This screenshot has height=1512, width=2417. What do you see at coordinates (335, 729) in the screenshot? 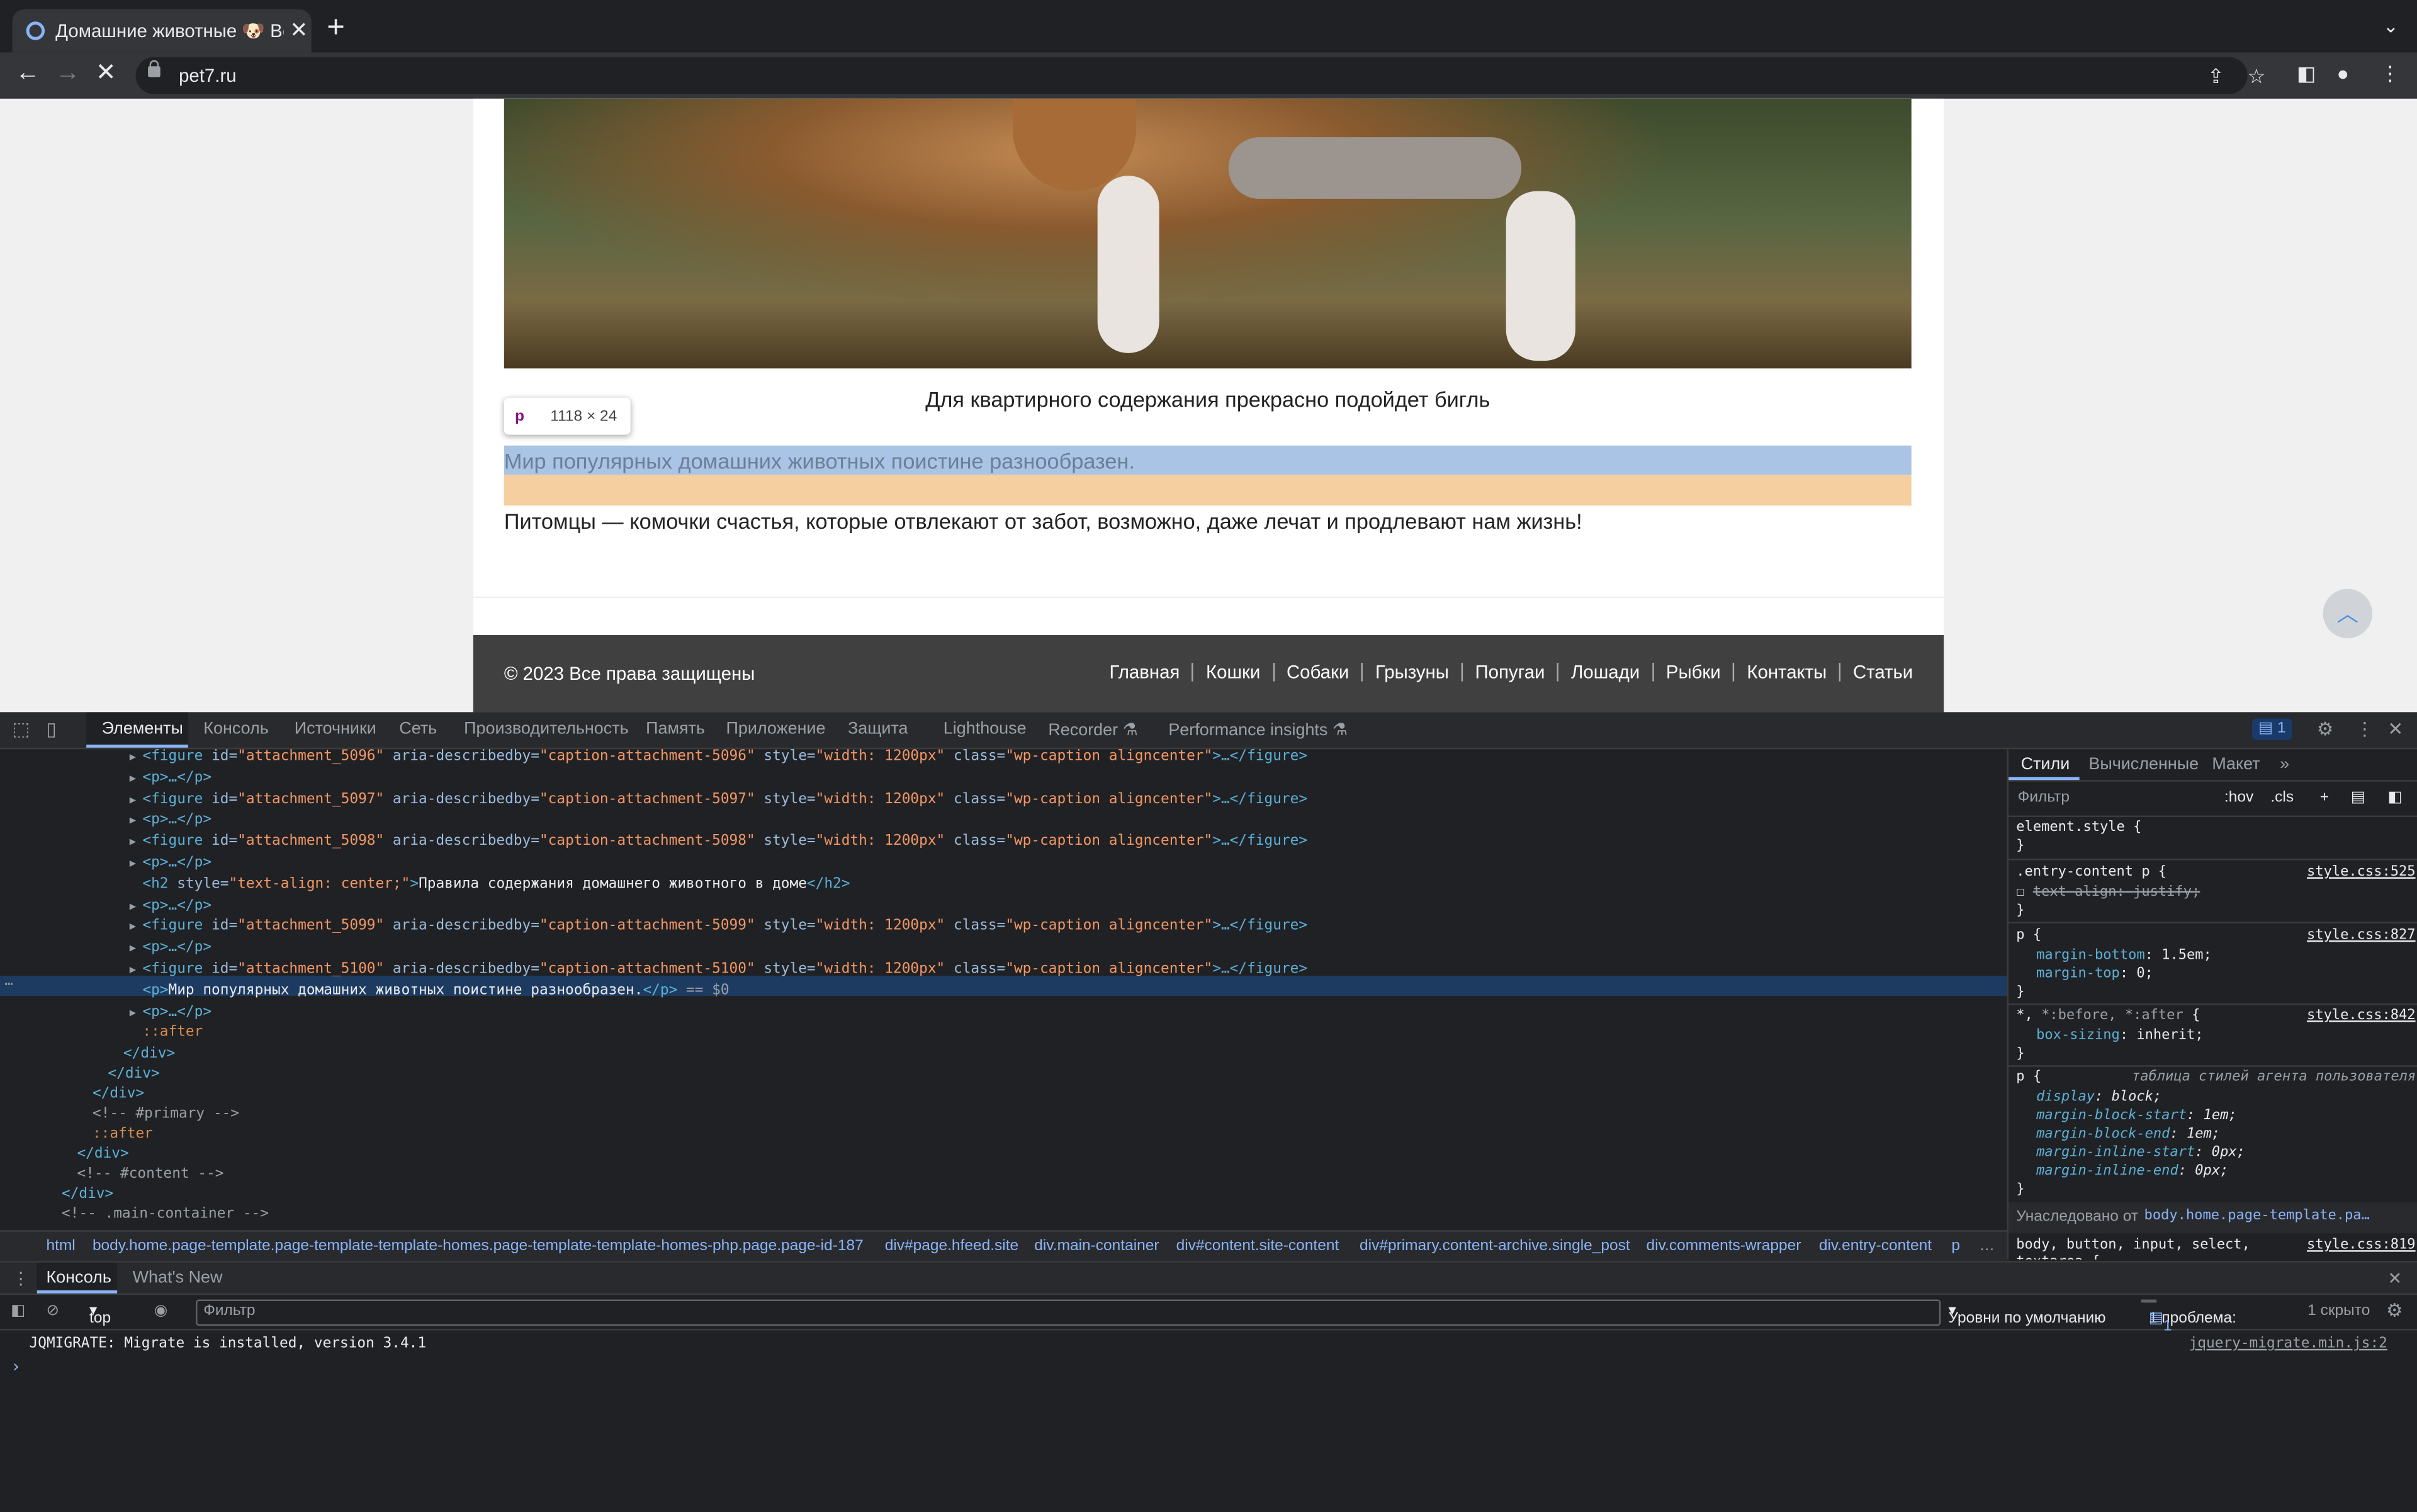
I see `devtools-tab: Источники` at bounding box center [335, 729].